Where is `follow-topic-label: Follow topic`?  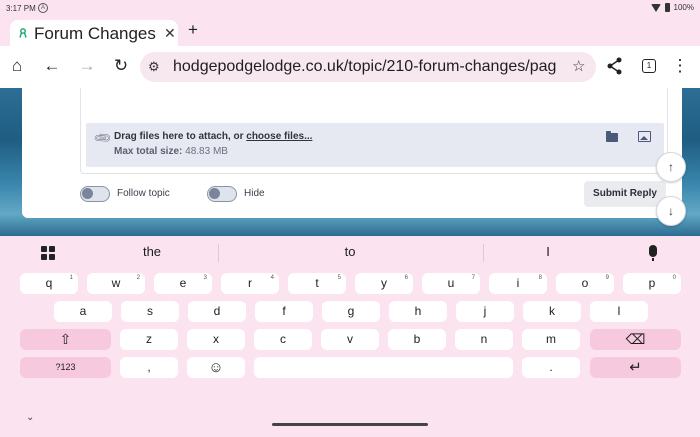
follow-topic-label: Follow topic is located at coordinates (143, 193).